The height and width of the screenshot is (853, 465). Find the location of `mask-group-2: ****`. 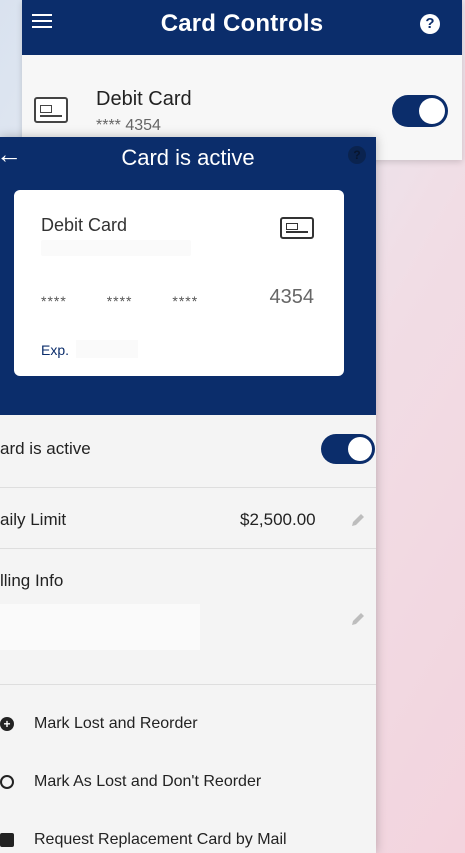

mask-group-2: **** is located at coordinates (119, 301).